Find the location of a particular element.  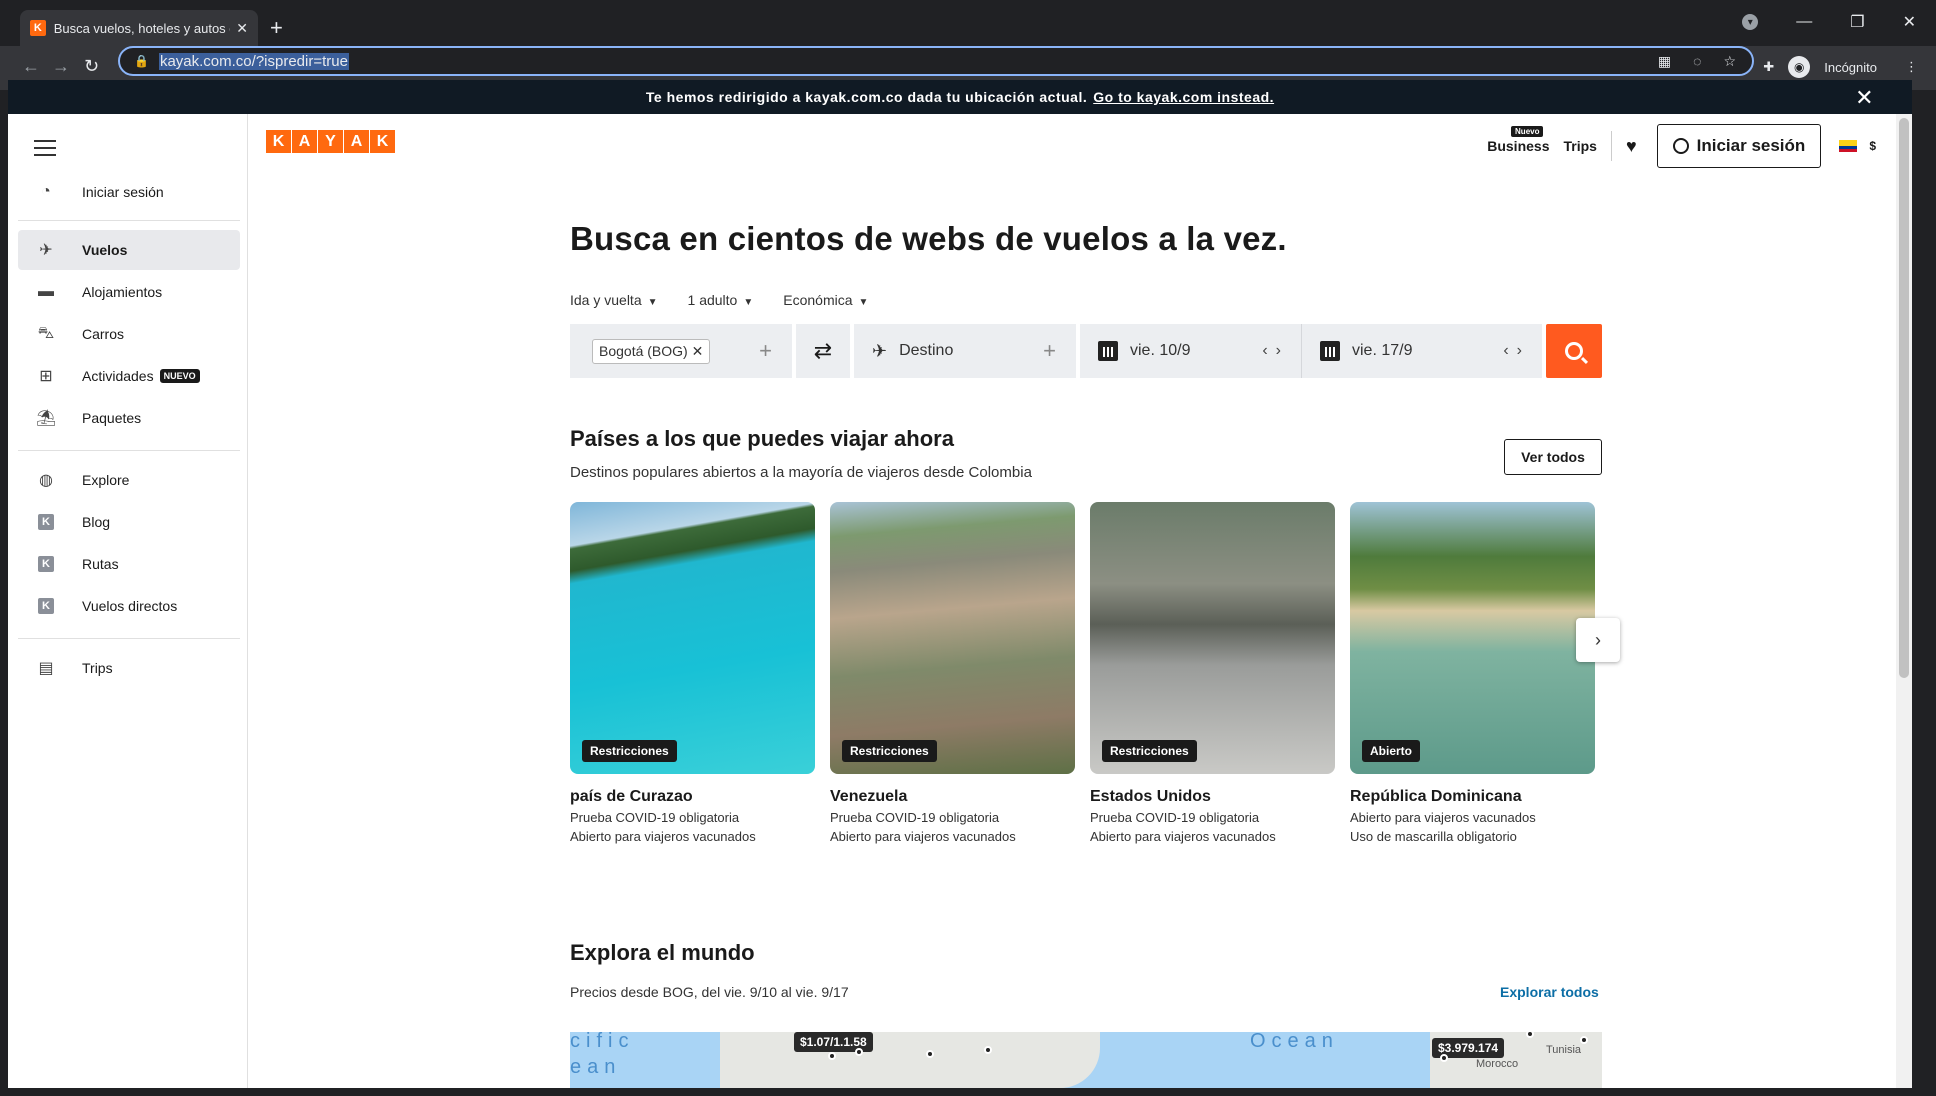

swap-button: ⇄ is located at coordinates (823, 351).